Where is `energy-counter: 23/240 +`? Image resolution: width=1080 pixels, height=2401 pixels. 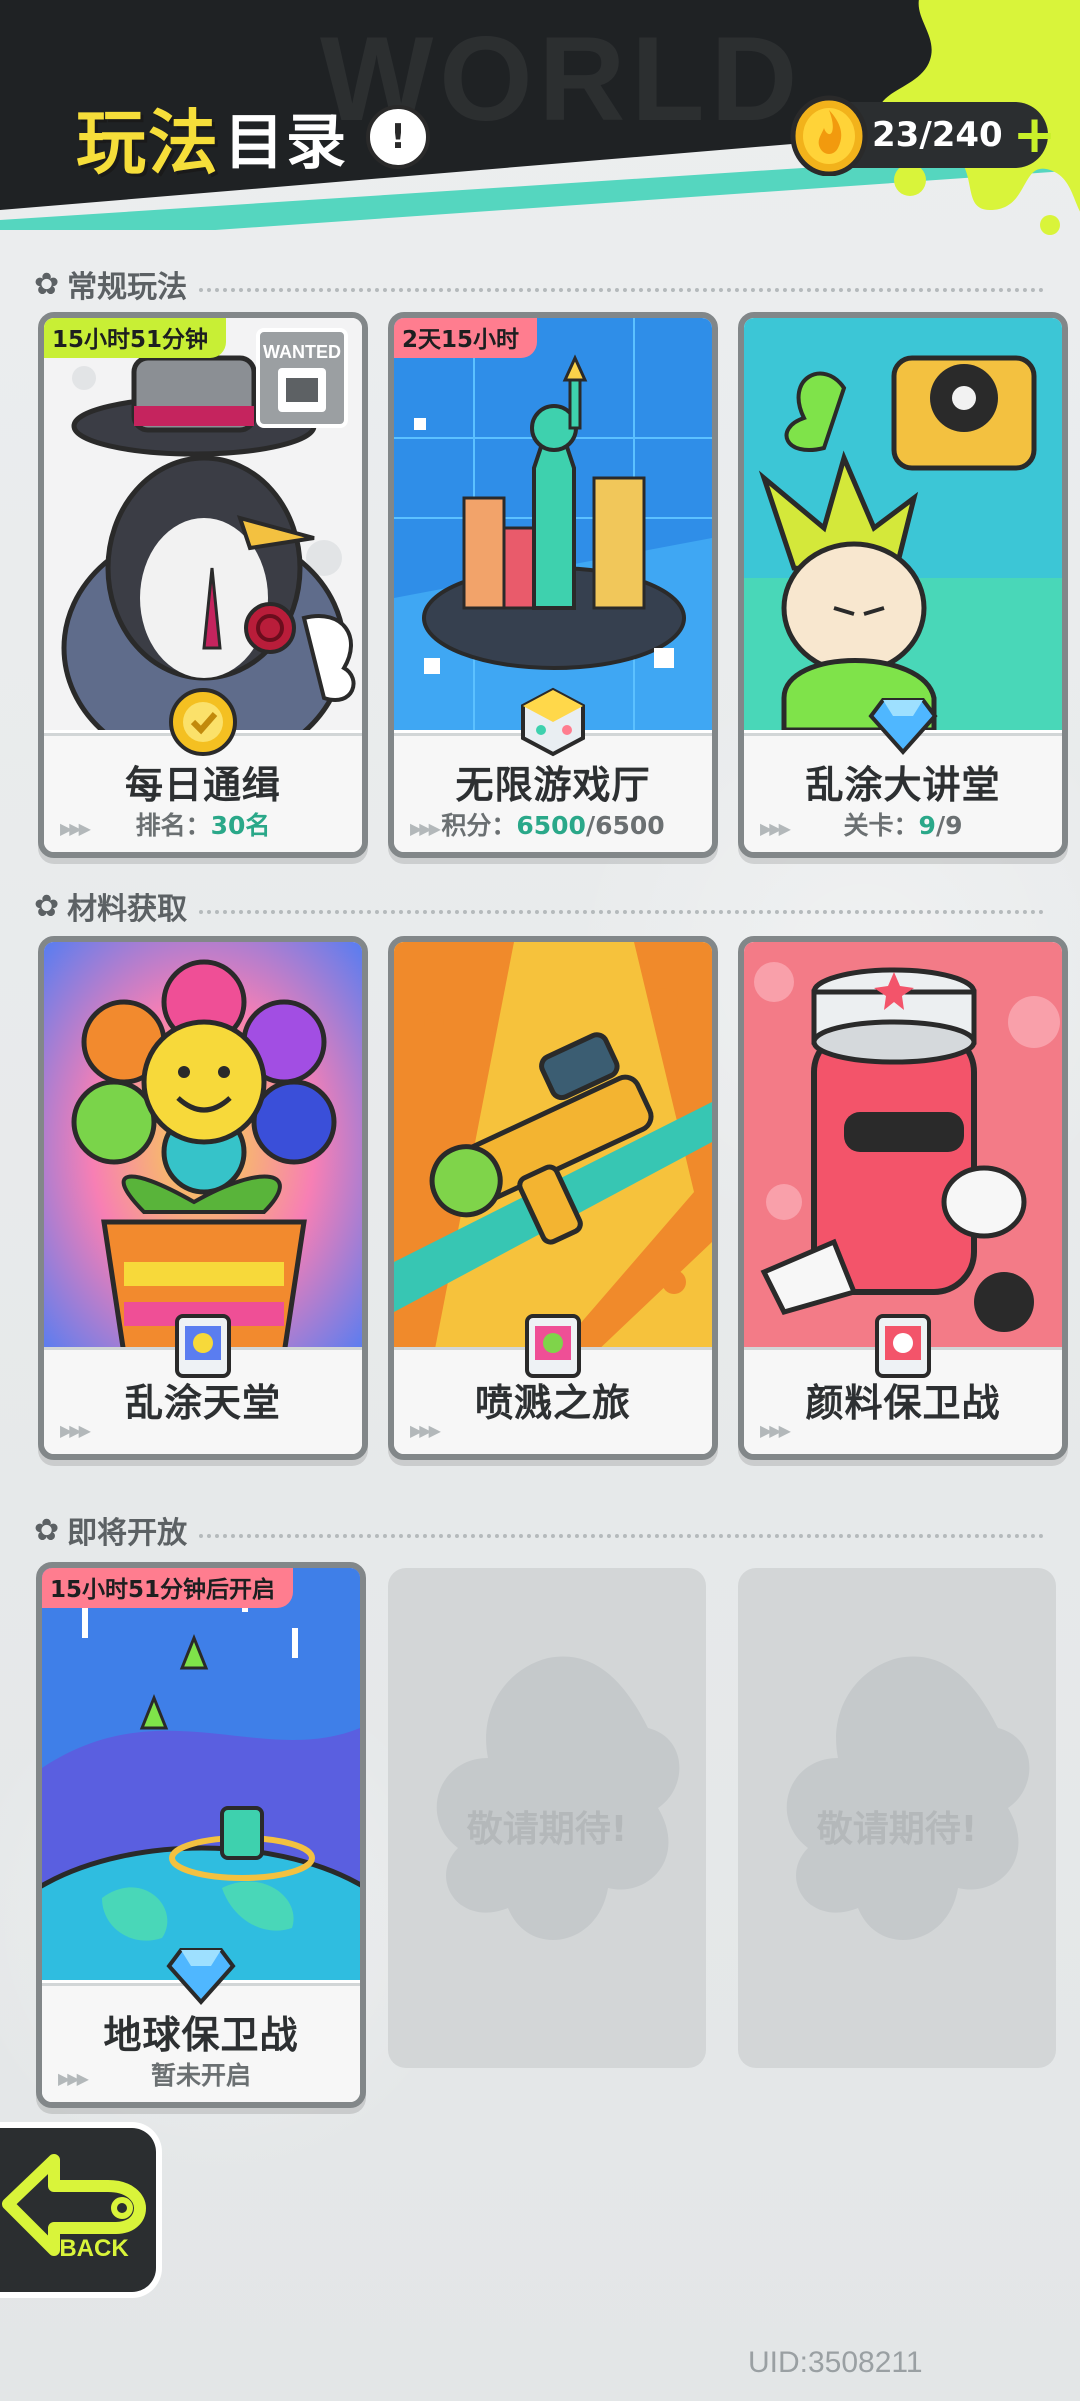
energy-counter: 23/240 + is located at coordinates (923, 135).